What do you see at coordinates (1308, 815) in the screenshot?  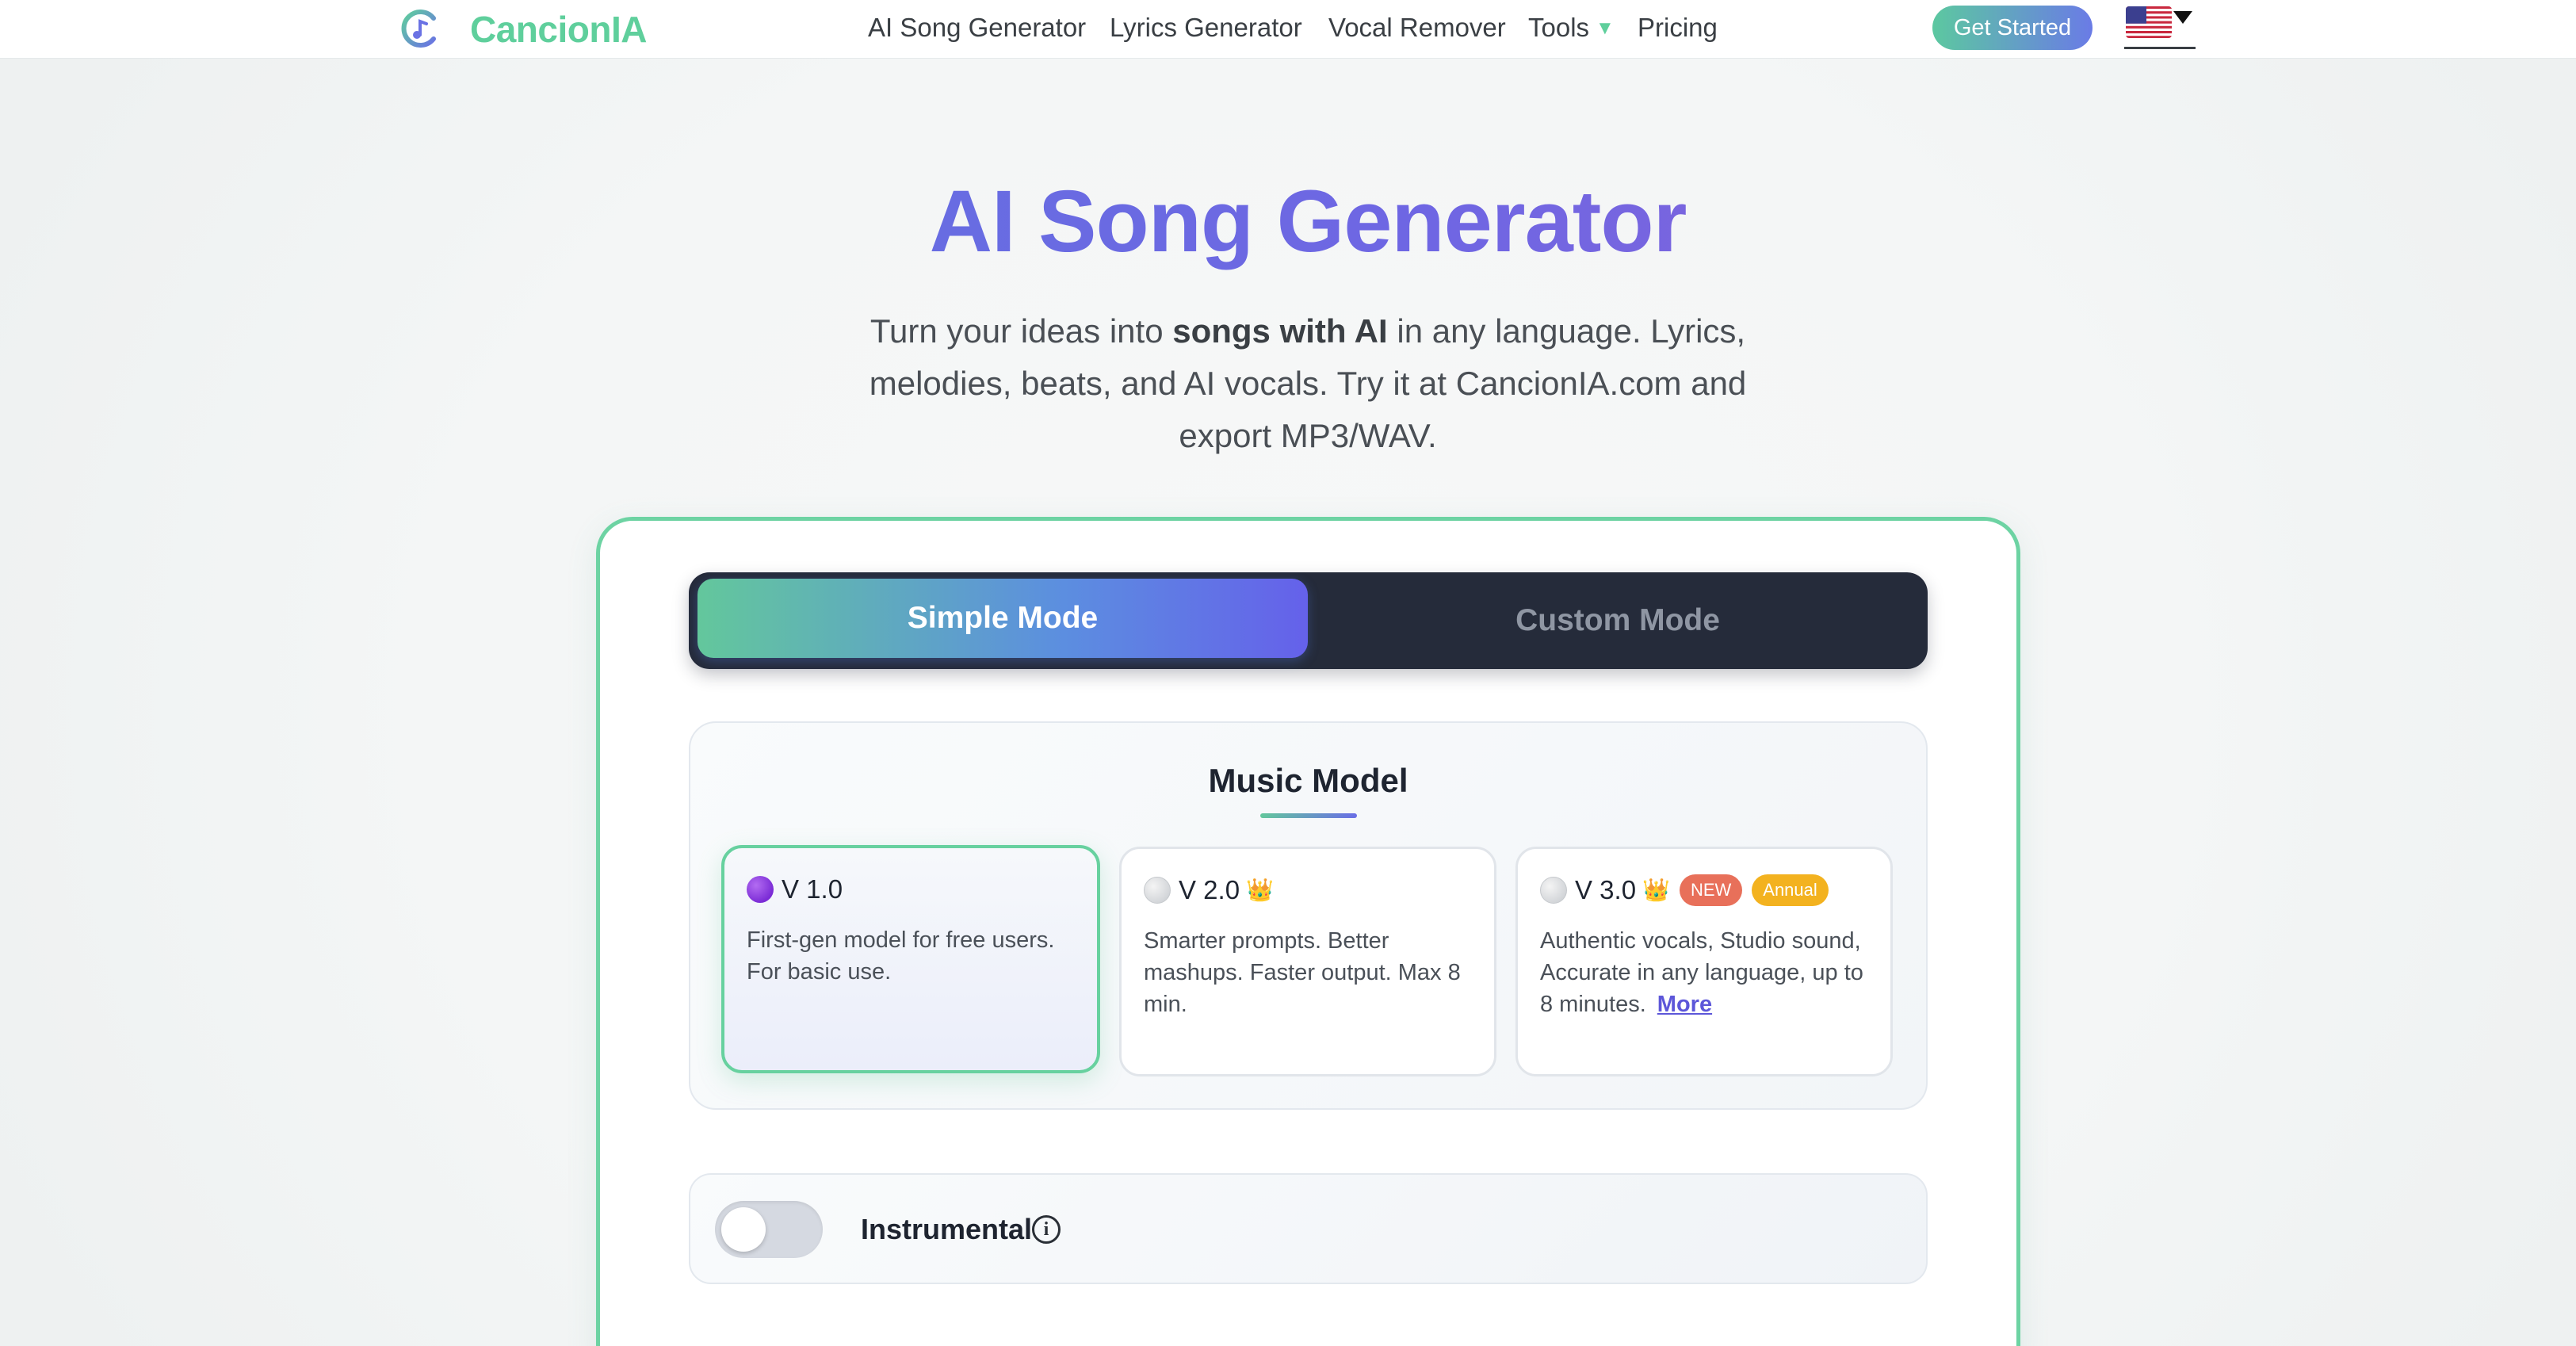 I see `heading-underline` at bounding box center [1308, 815].